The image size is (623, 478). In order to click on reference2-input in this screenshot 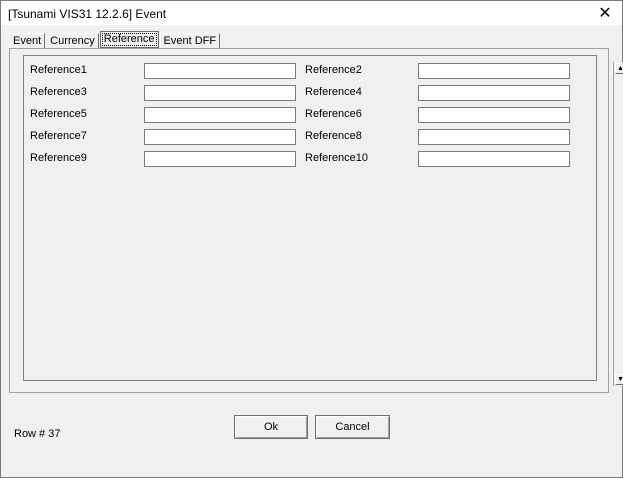, I will do `click(494, 71)`.